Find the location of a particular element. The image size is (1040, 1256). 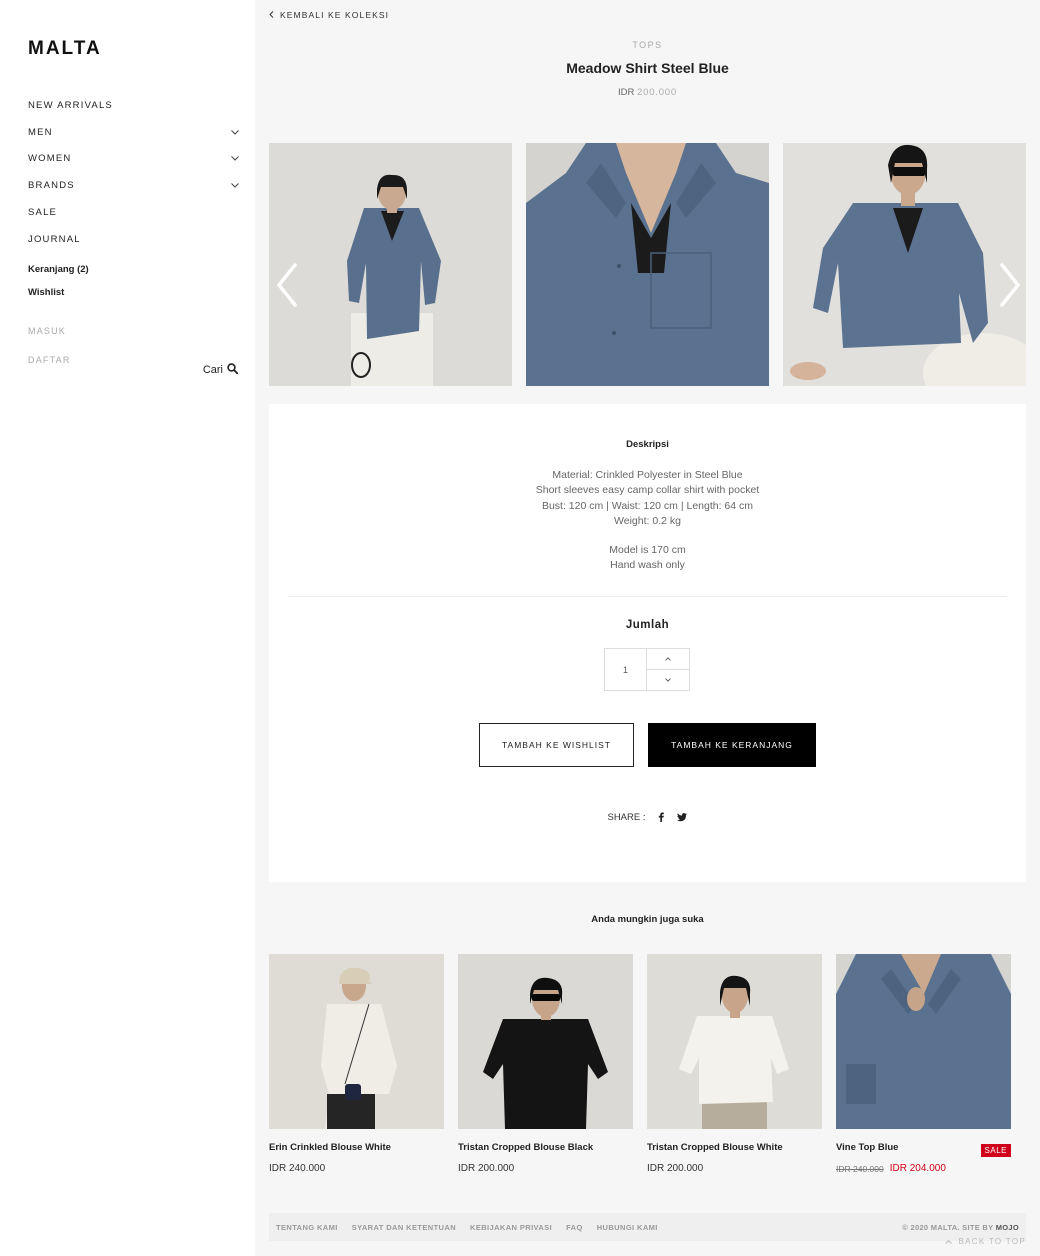

product-price: IDR 200.000 is located at coordinates (647, 92).